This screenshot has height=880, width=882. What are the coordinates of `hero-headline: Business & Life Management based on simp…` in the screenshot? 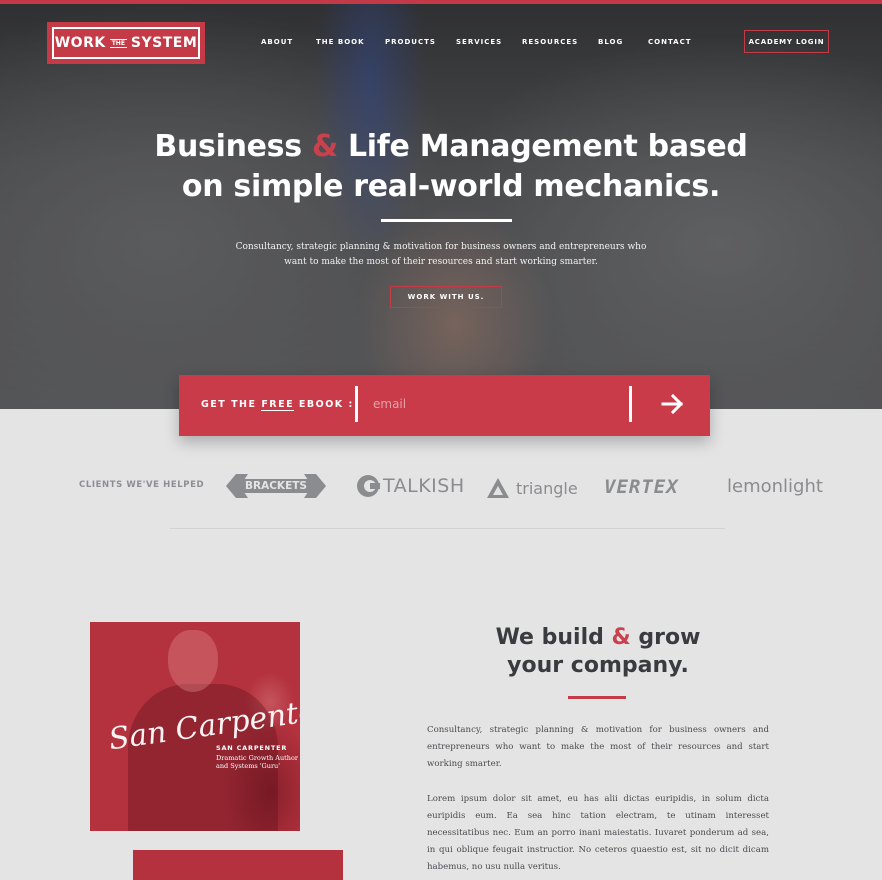 It's located at (451, 167).